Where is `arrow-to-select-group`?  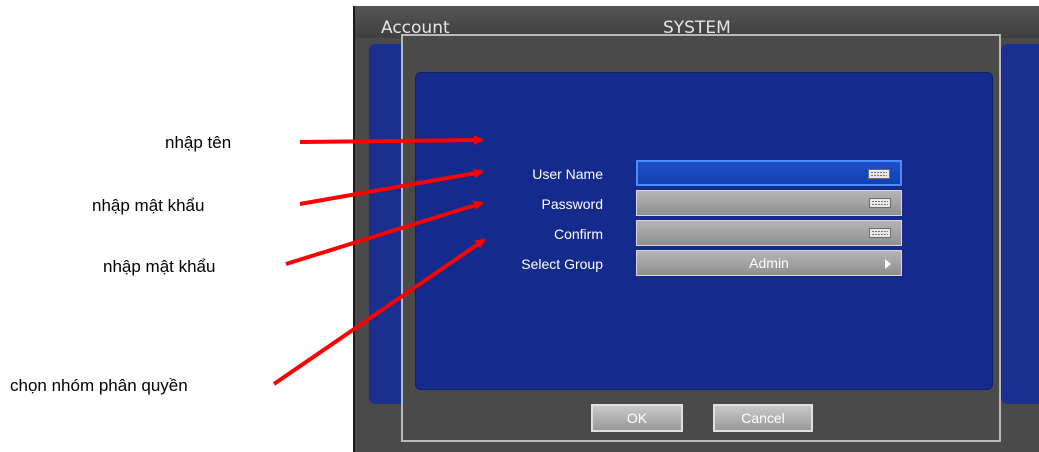
arrow-to-select-group is located at coordinates (379, 312).